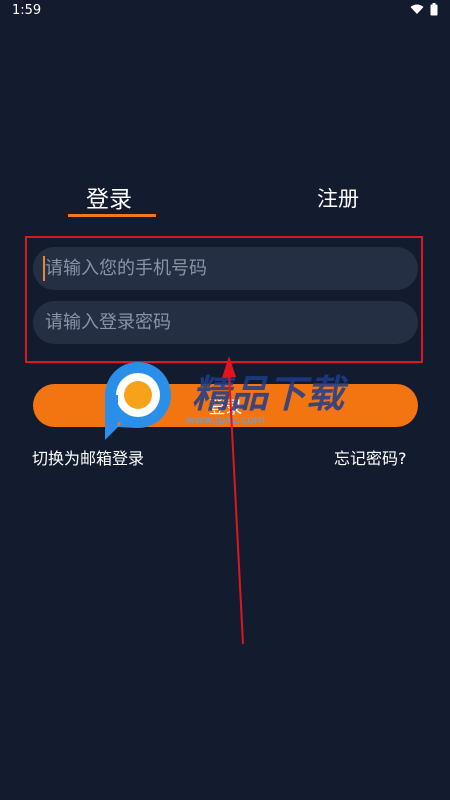 The width and height of the screenshot is (450, 800). What do you see at coordinates (270, 394) in the screenshot?
I see `watermark-text: 精品下载` at bounding box center [270, 394].